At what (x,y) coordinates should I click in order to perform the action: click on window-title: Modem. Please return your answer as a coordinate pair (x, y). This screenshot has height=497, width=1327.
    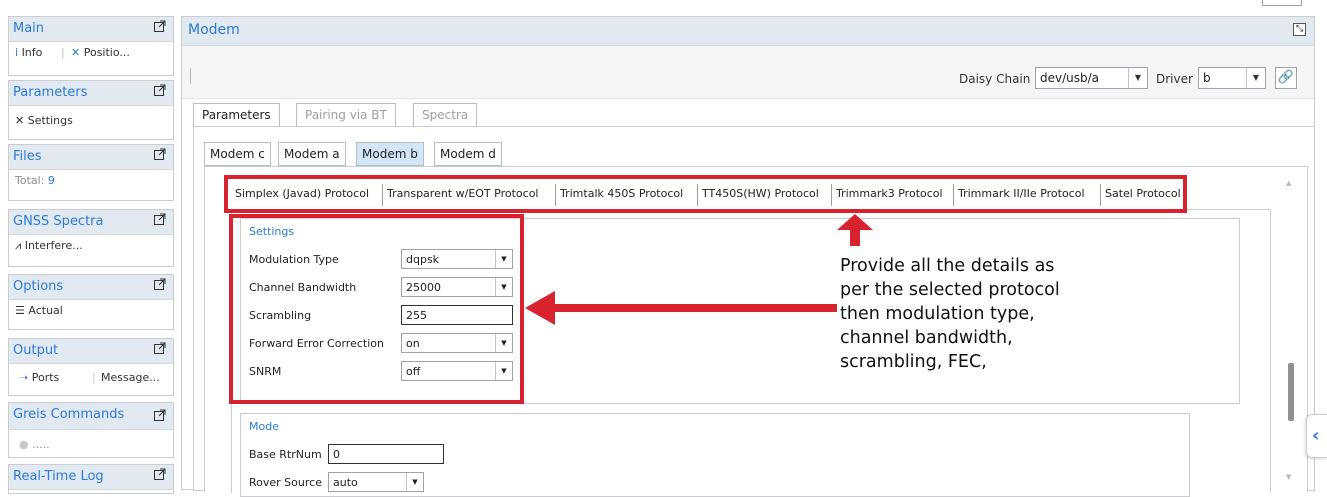
    Looking at the image, I should click on (214, 30).